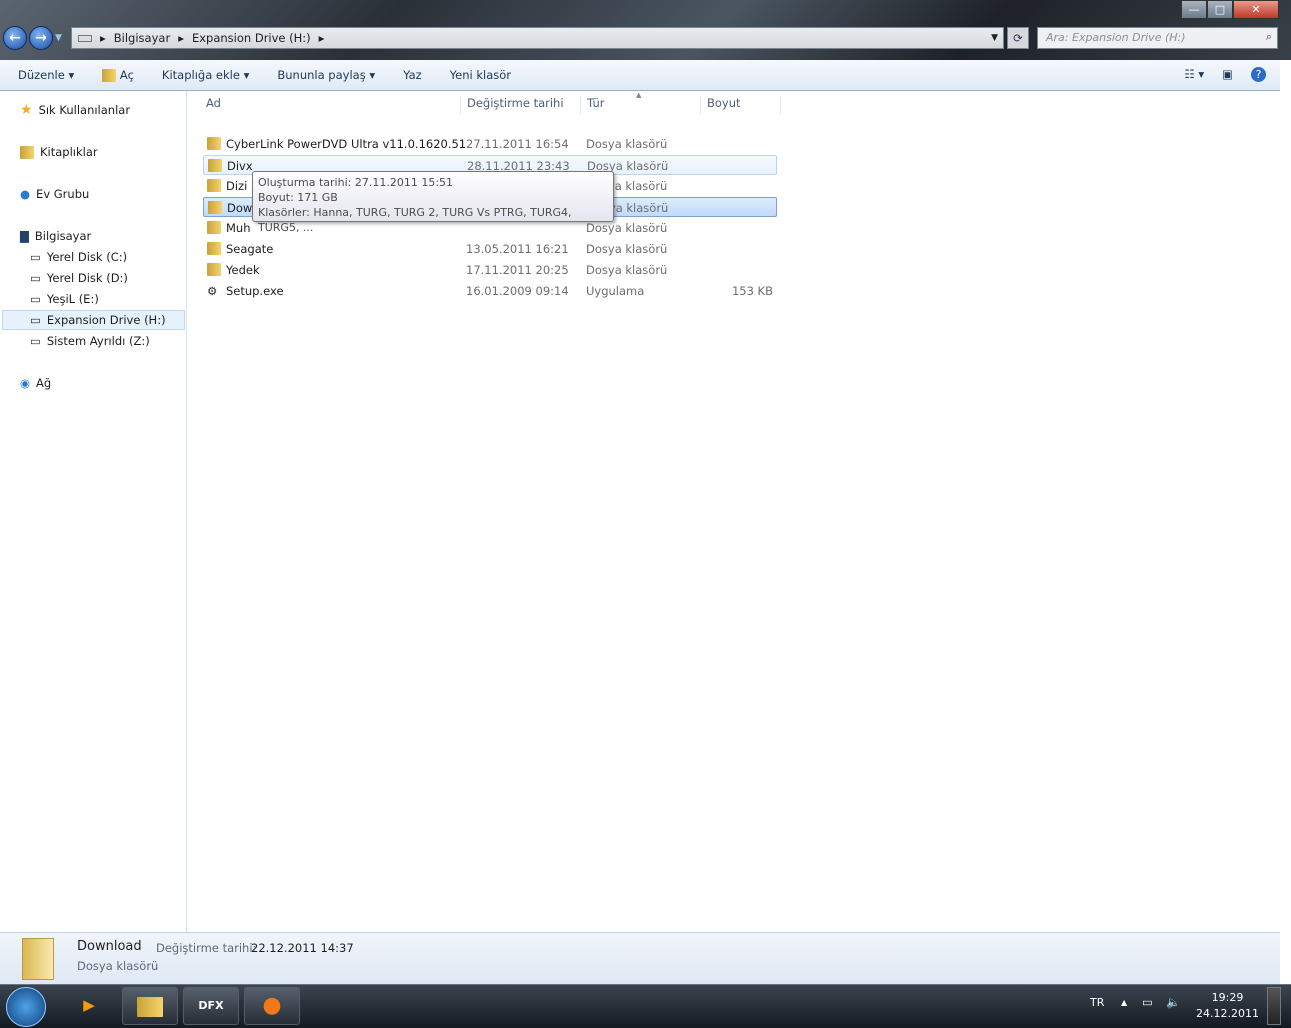 The image size is (1291, 1028). I want to click on help-icon: ?, so click(1258, 74).